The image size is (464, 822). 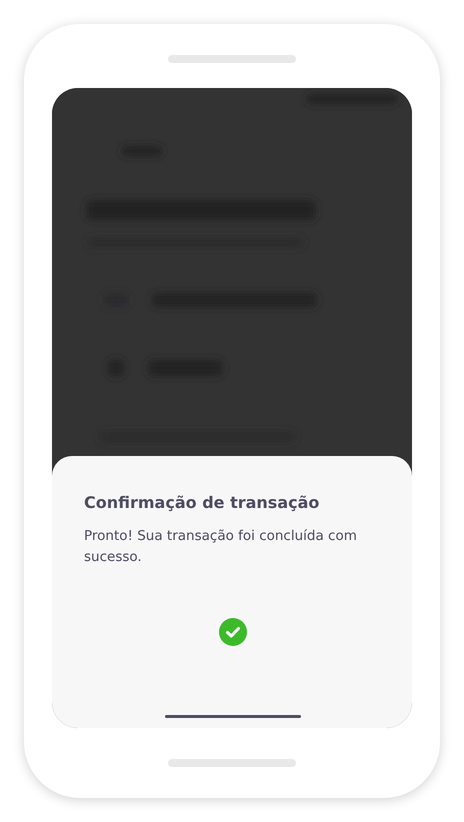 I want to click on dialog-title: Confirmação de transação, so click(x=202, y=503).